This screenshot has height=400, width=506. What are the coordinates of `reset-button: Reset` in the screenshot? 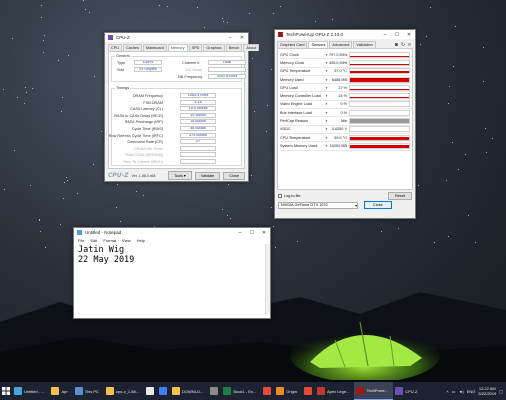 It's located at (400, 195).